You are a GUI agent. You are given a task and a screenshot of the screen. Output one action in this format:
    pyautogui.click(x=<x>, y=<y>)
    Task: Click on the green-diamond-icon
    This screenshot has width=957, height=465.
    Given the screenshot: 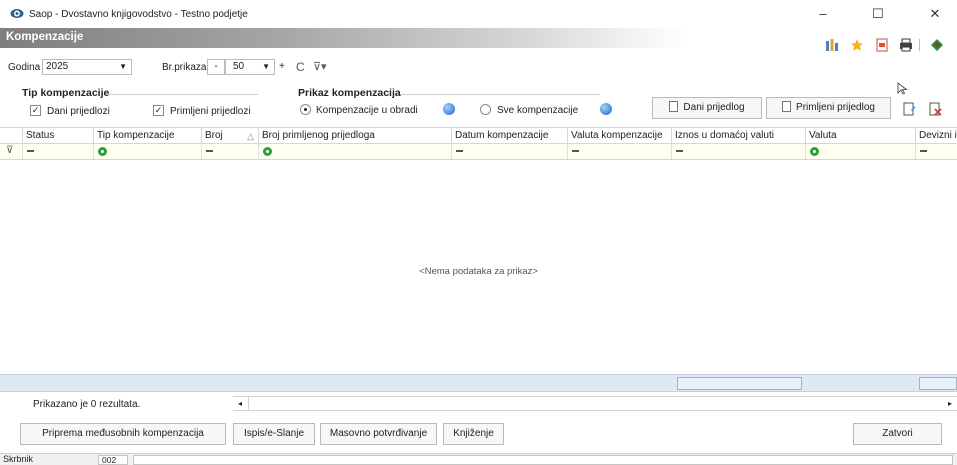 What is the action you would take?
    pyautogui.click(x=937, y=45)
    